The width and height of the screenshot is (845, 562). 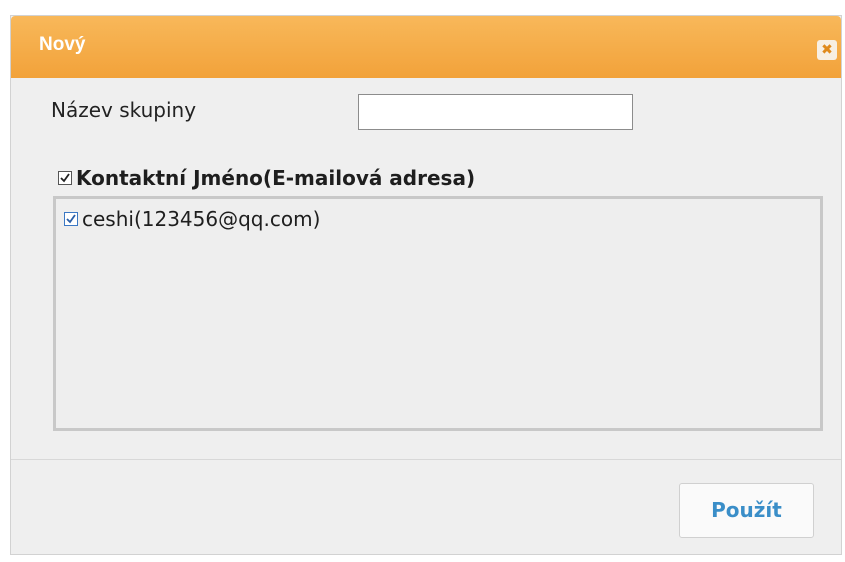 I want to click on group-name-label: Název skupiny, so click(x=124, y=110).